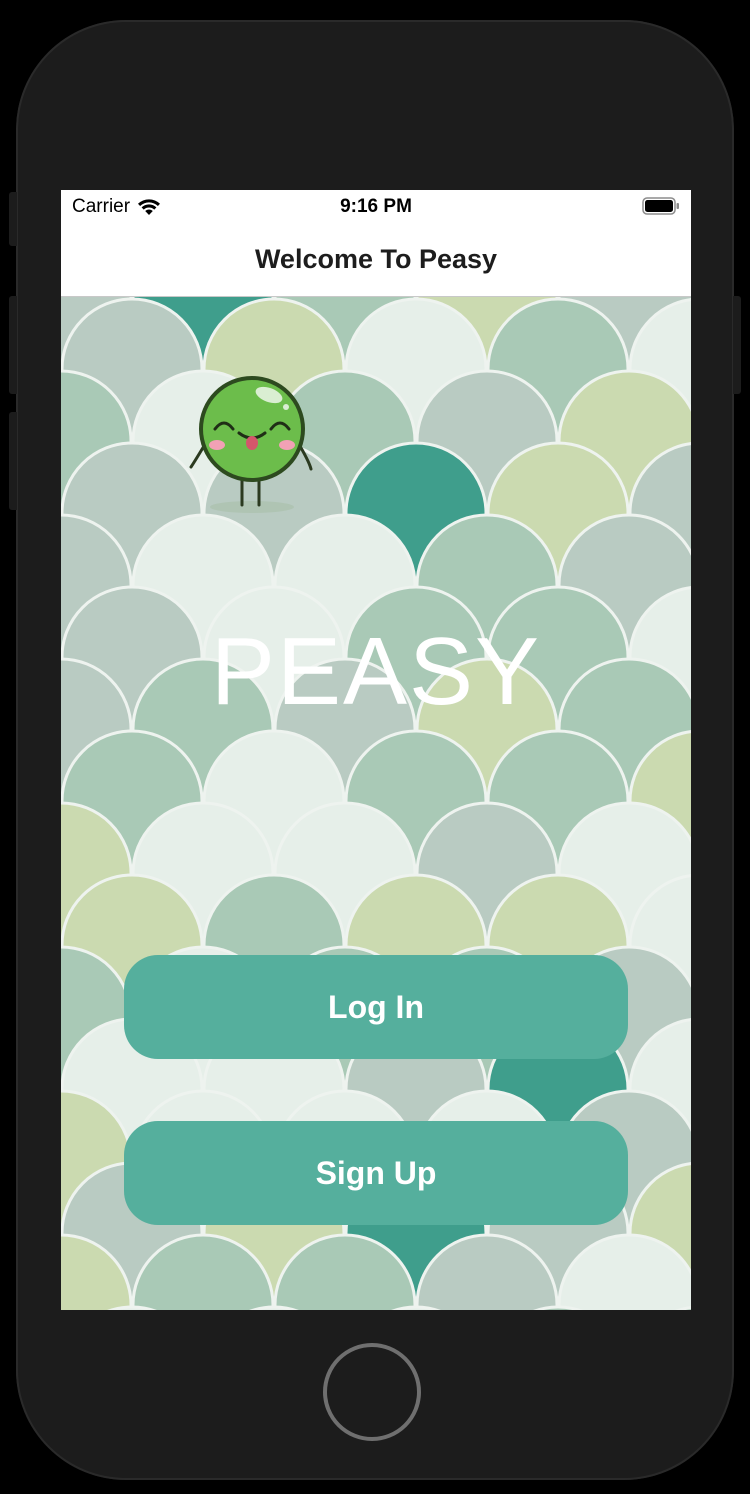  What do you see at coordinates (376, 1173) in the screenshot?
I see `signup-button: Sign Up` at bounding box center [376, 1173].